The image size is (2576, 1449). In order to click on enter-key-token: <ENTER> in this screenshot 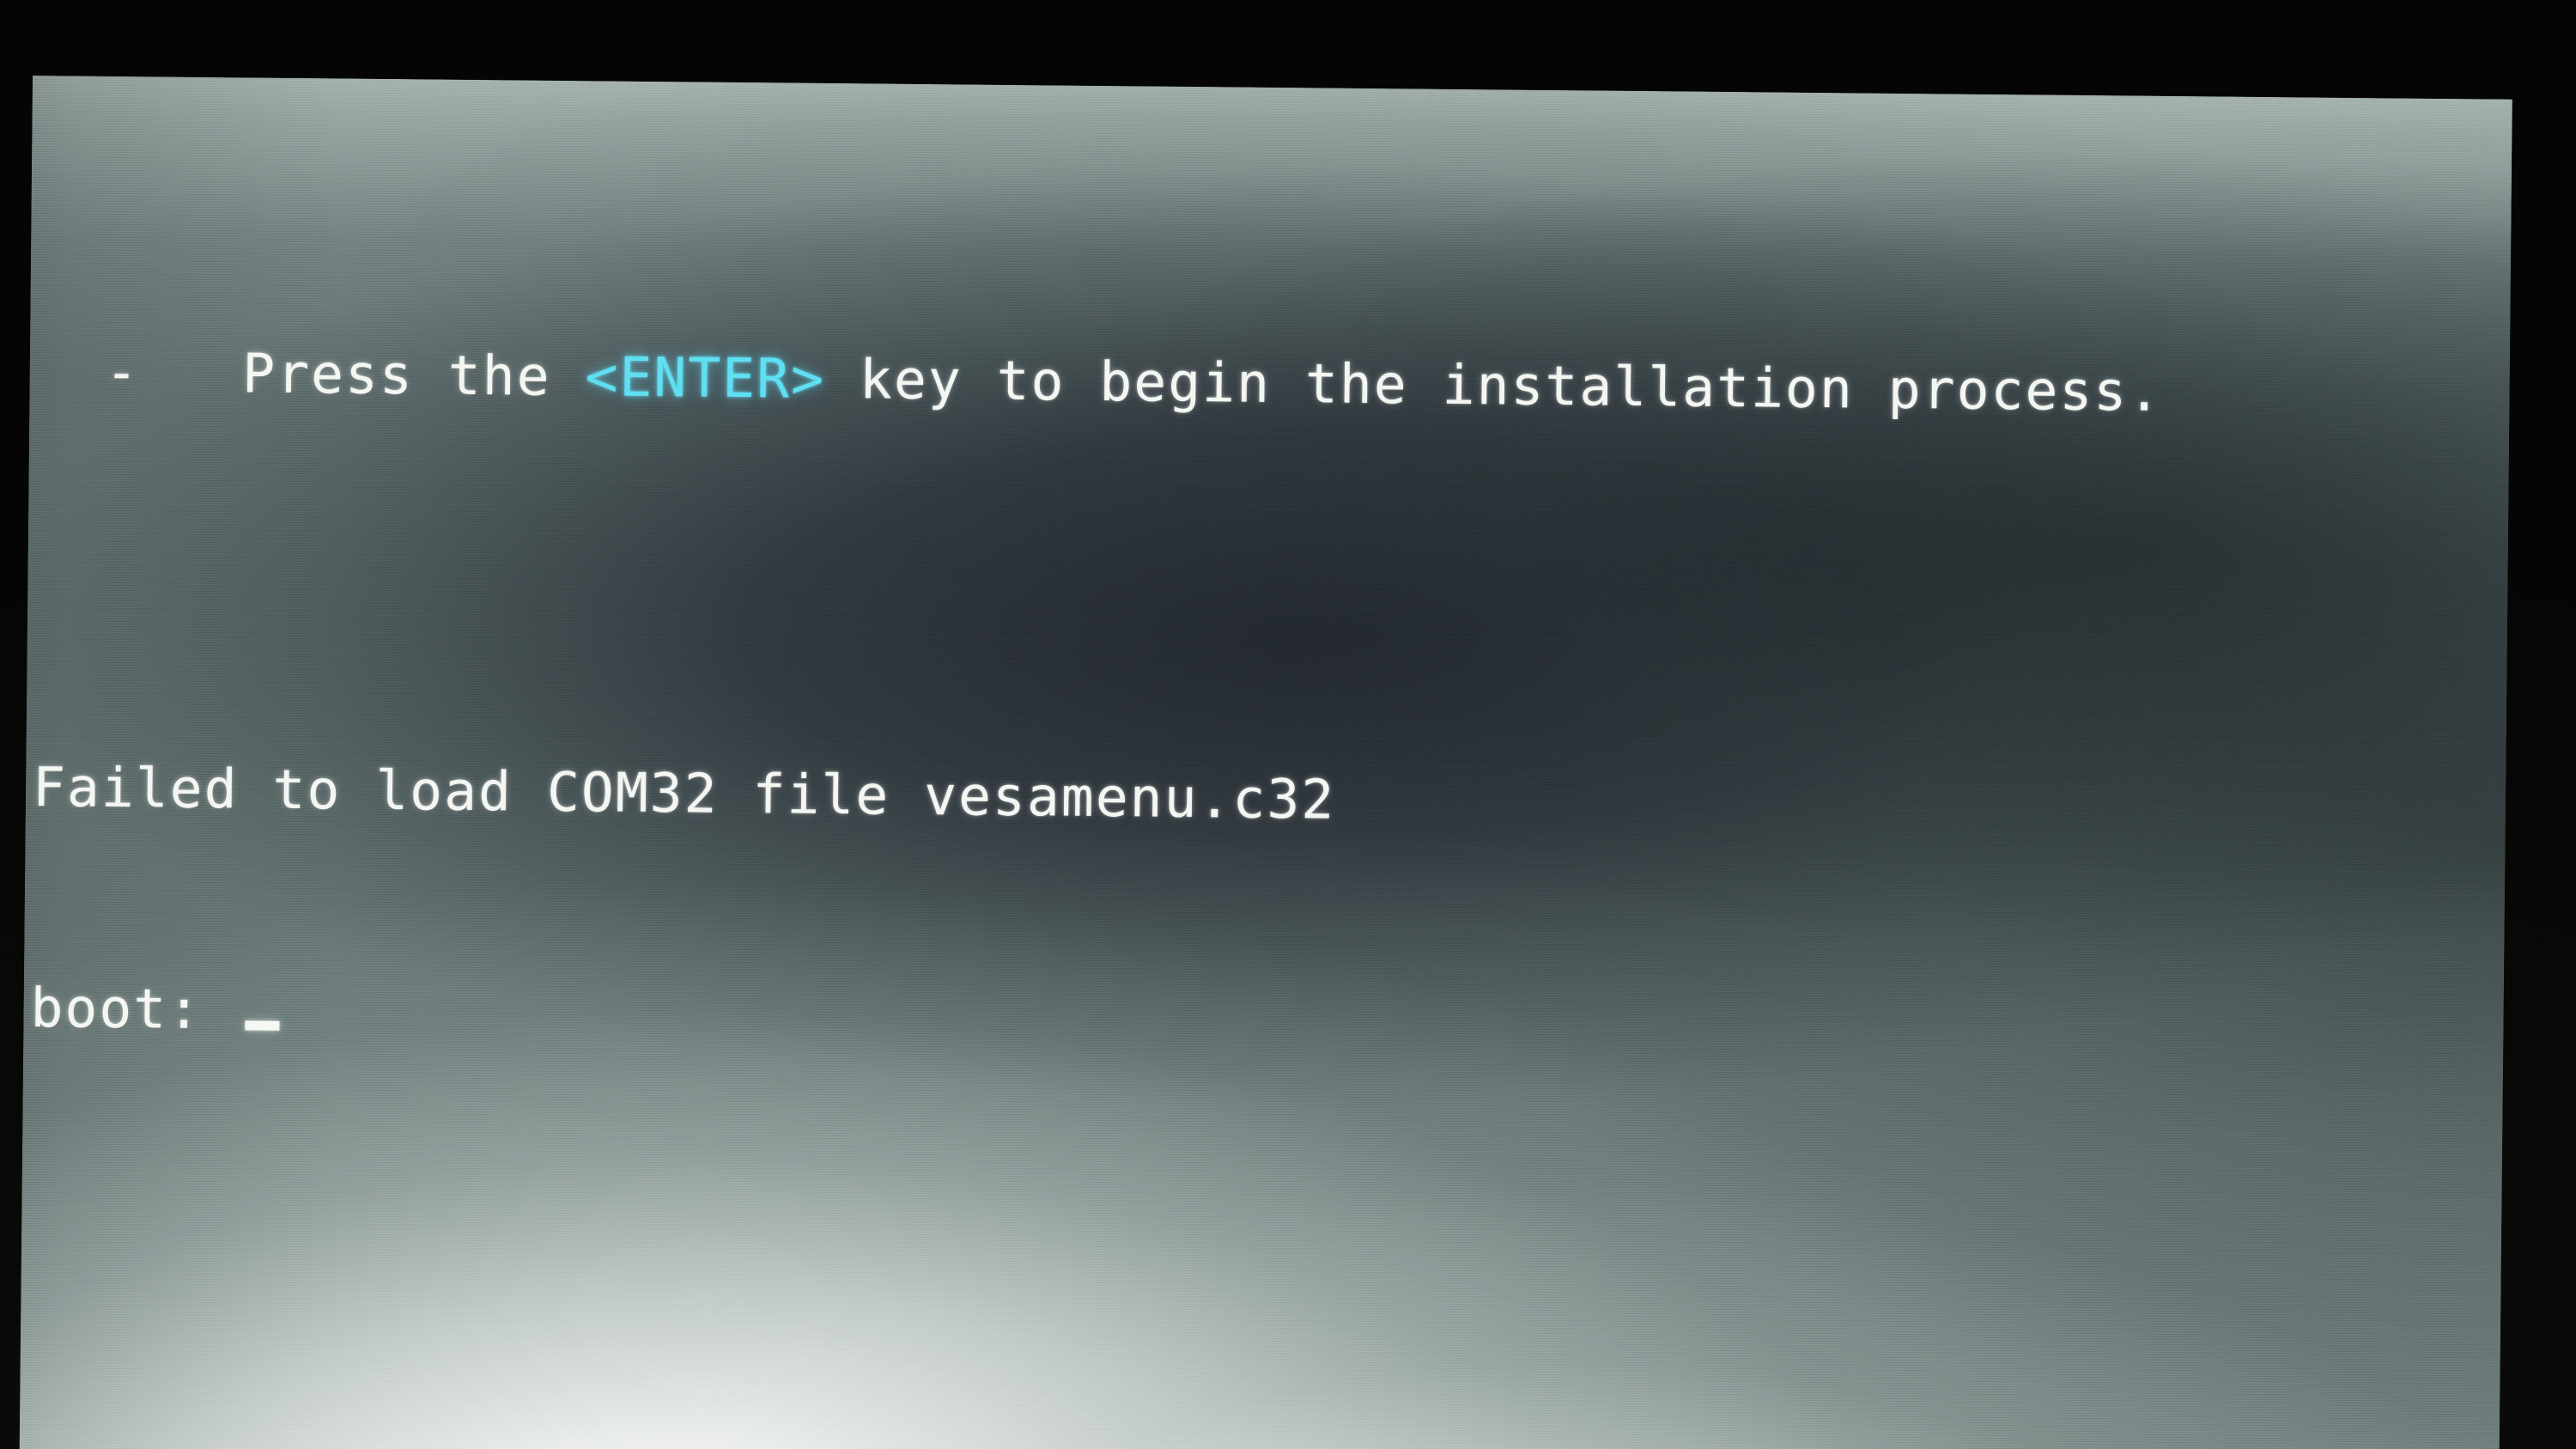, I will do `click(705, 377)`.